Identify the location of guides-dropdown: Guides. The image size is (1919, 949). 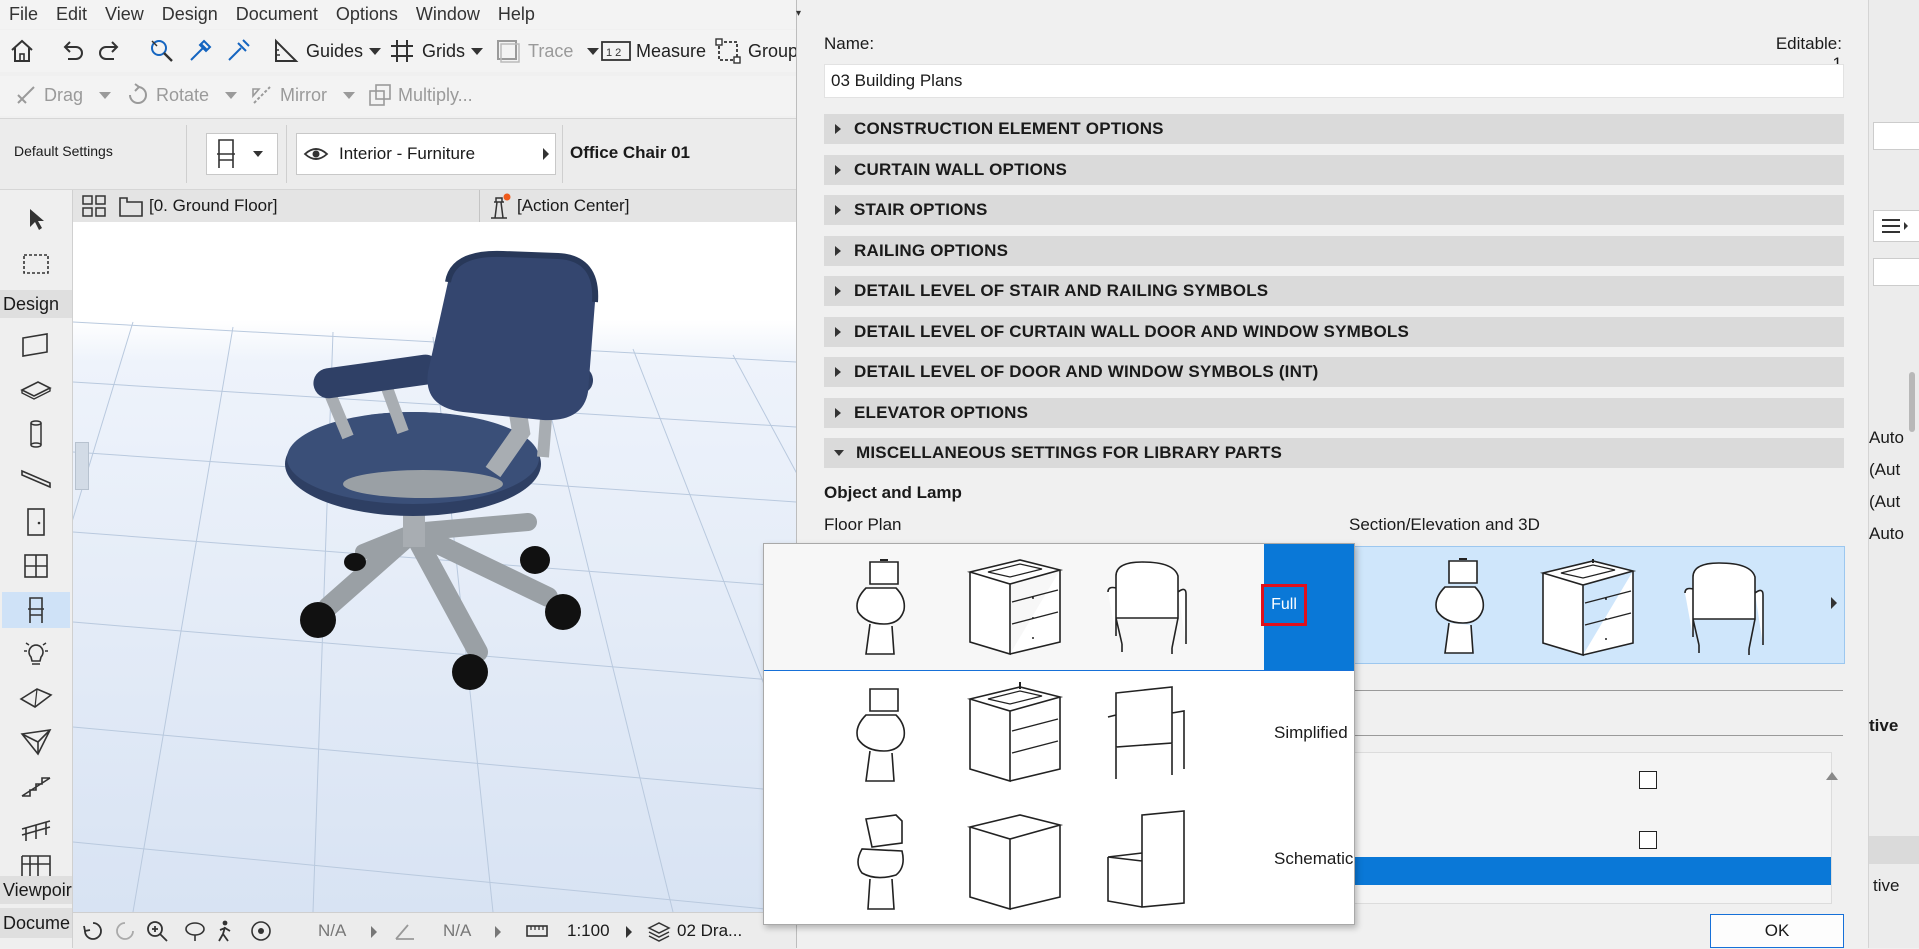
(327, 51).